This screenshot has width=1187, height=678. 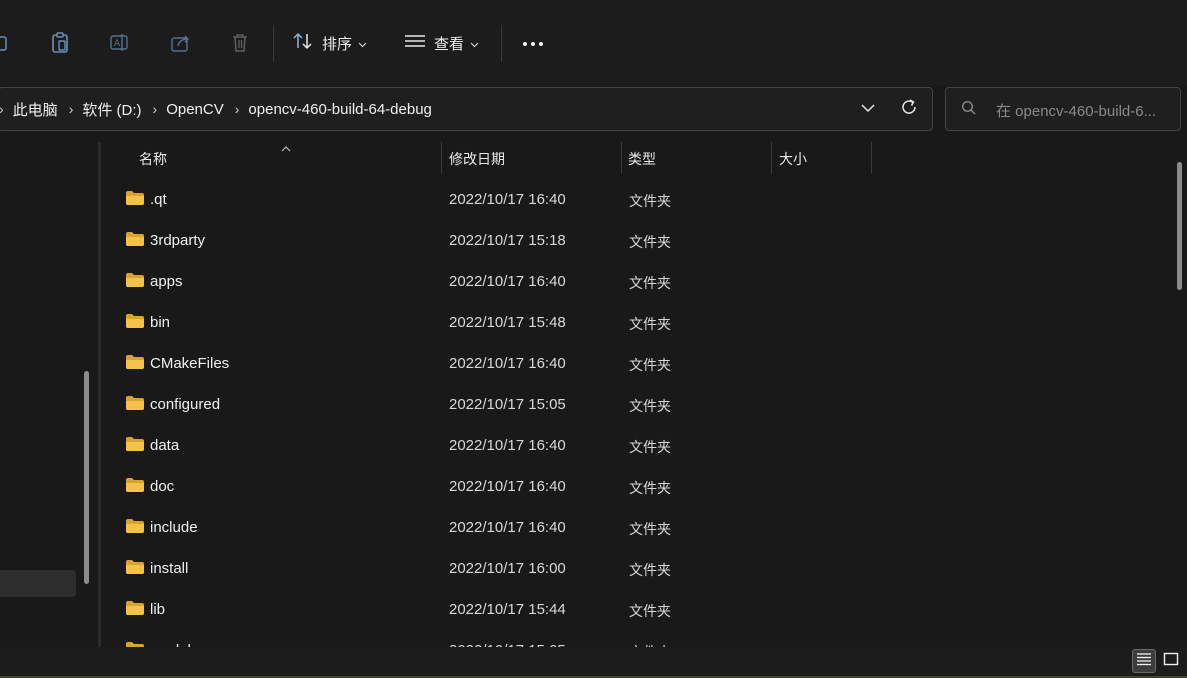 What do you see at coordinates (337, 44) in the screenshot?
I see `sort-label: 排序` at bounding box center [337, 44].